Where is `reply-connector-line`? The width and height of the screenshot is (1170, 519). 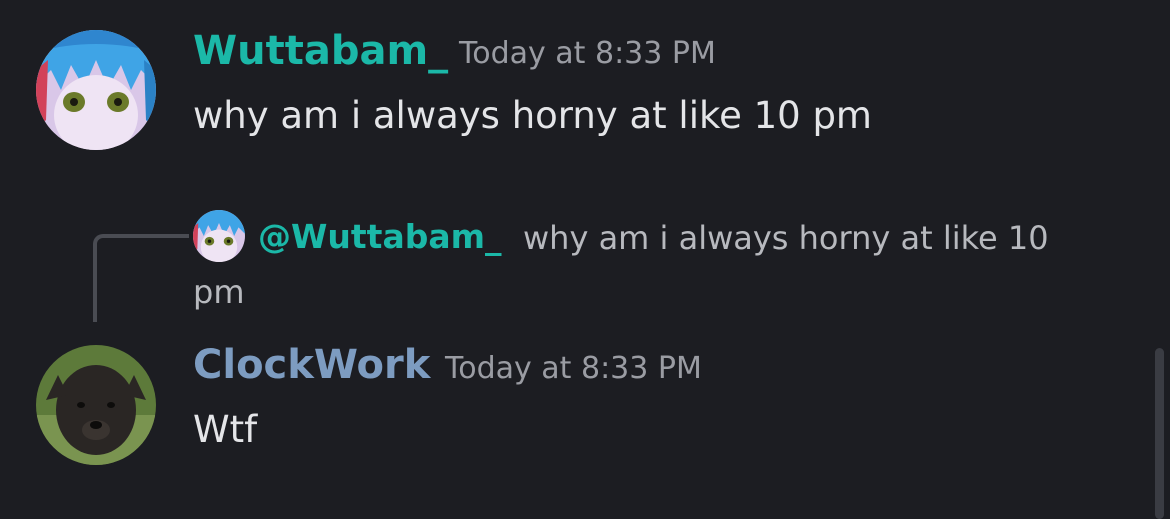
reply-connector-line is located at coordinates (141, 278).